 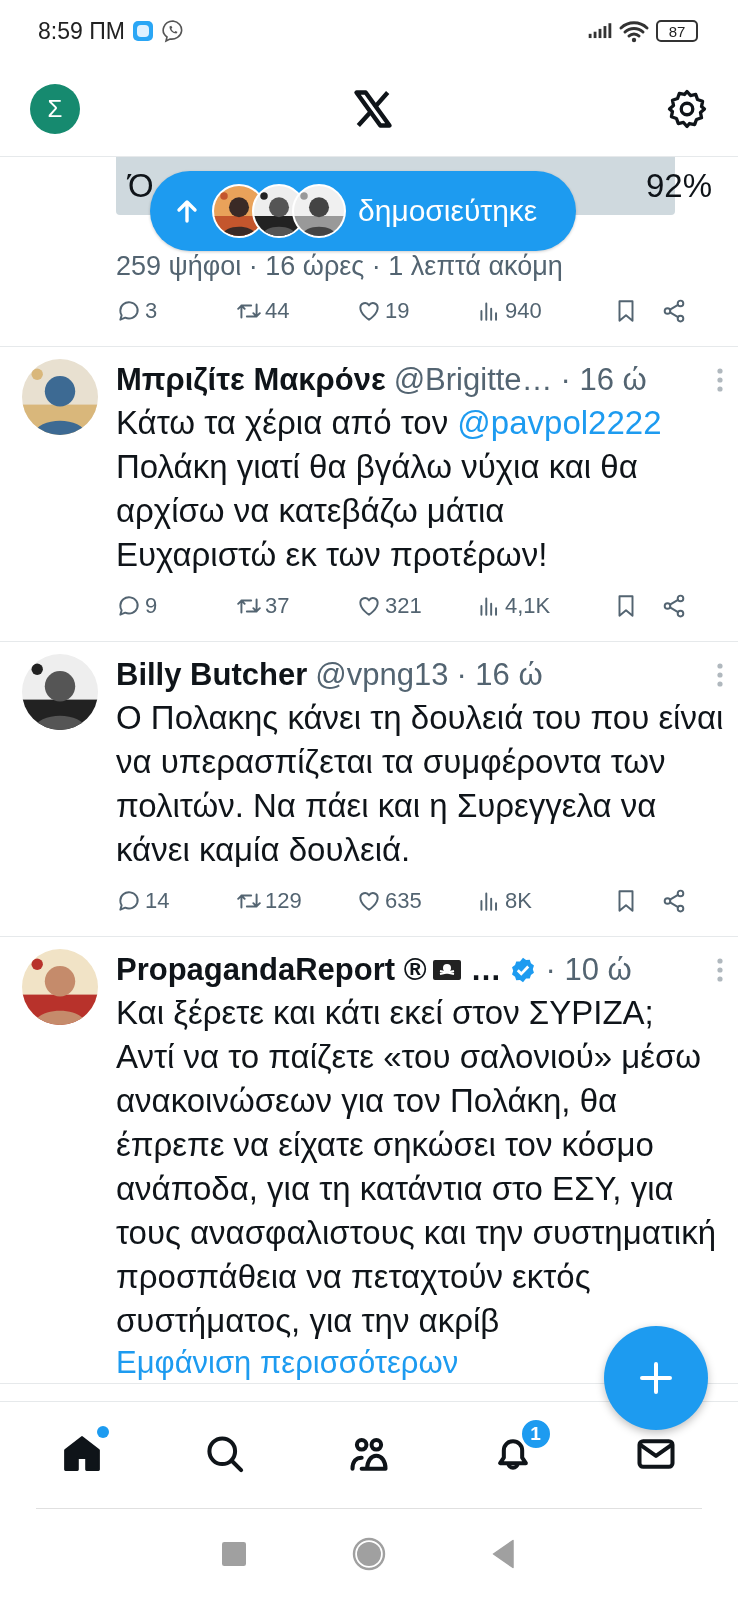 What do you see at coordinates (403, 901) in the screenshot?
I see `stat-count: 635` at bounding box center [403, 901].